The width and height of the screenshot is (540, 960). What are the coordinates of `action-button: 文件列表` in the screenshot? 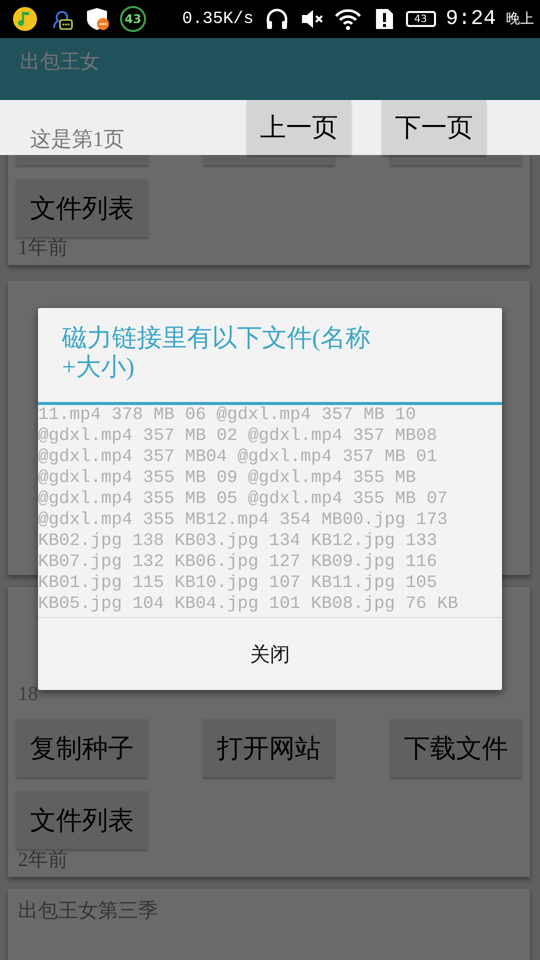 It's located at (82, 820).